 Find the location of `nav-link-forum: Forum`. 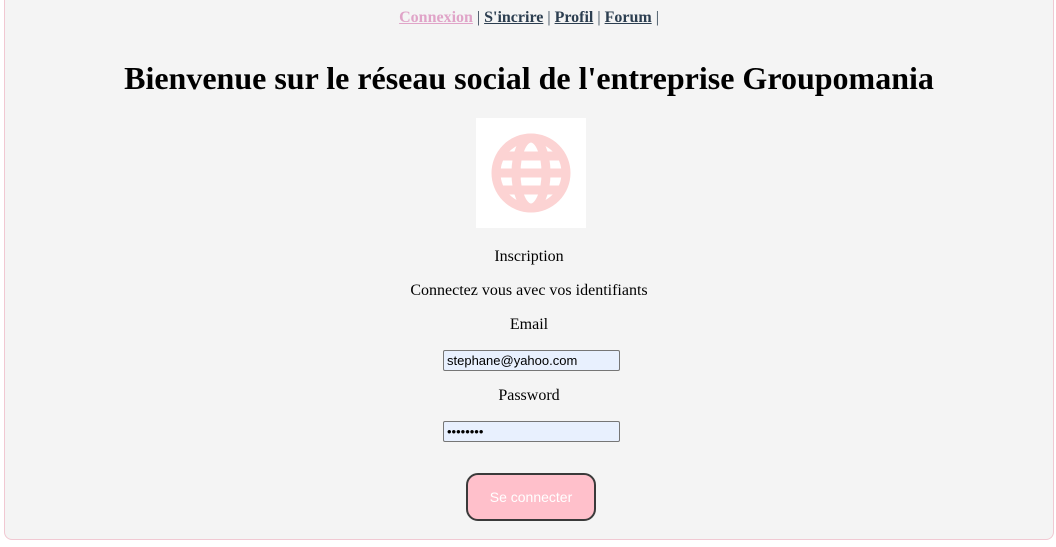

nav-link-forum: Forum is located at coordinates (628, 17).